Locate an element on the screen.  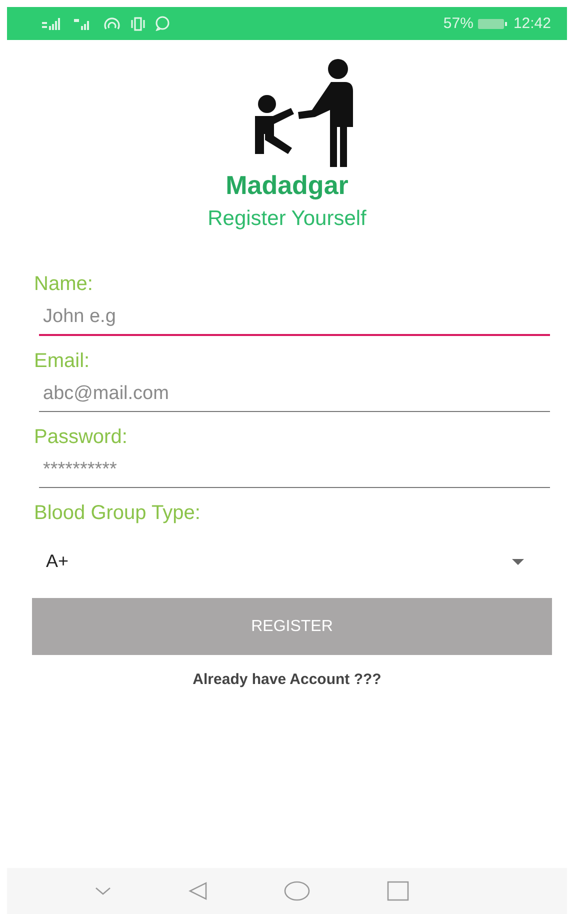
dropdown: A+ is located at coordinates (292, 561).